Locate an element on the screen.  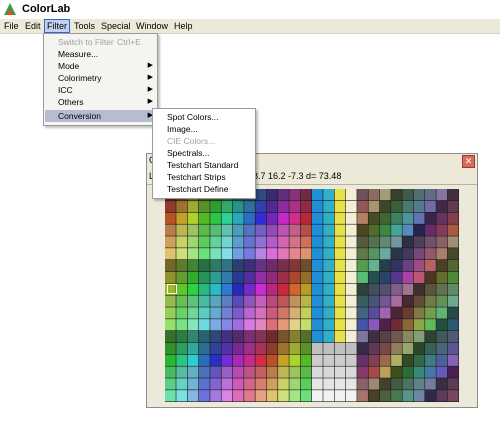
menu-file: File is located at coordinates (11, 26).